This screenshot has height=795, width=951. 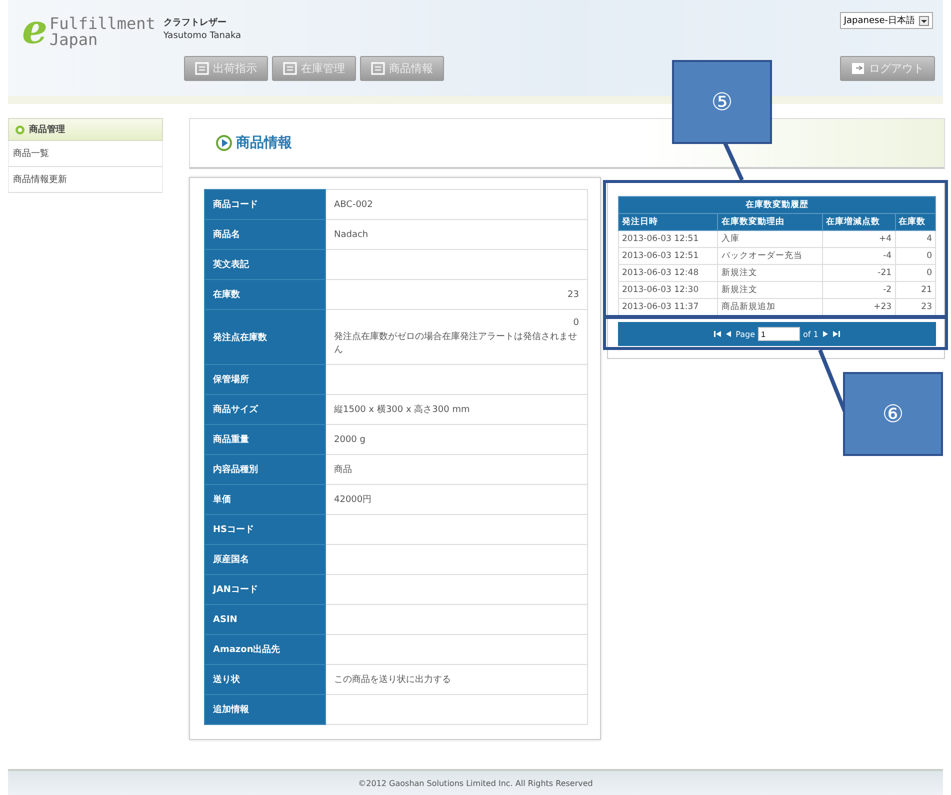 What do you see at coordinates (265, 409) in the screenshot?
I see `field-label: 商品サイズ` at bounding box center [265, 409].